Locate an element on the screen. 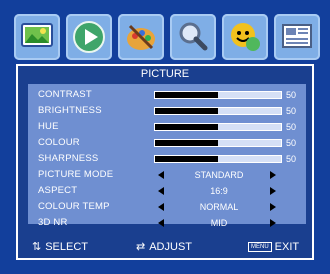 The height and width of the screenshot is (274, 330). adjust-hint: ⇄ ADJUST is located at coordinates (164, 247).